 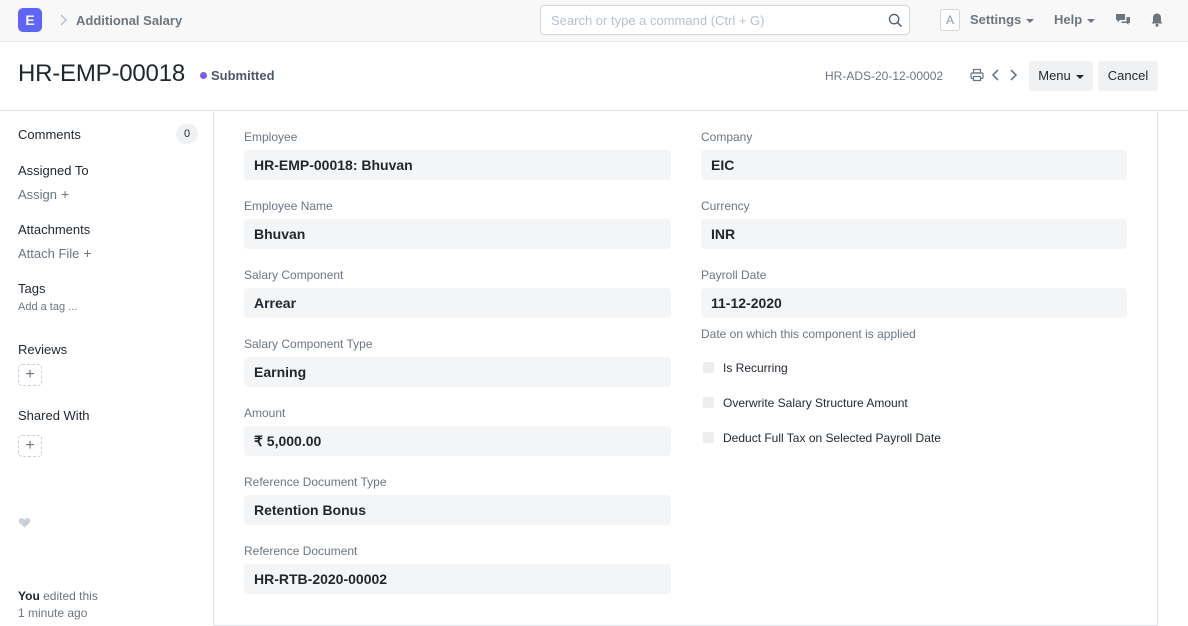 What do you see at coordinates (457, 234) in the screenshot?
I see `employee-name-field: Bhuvan` at bounding box center [457, 234].